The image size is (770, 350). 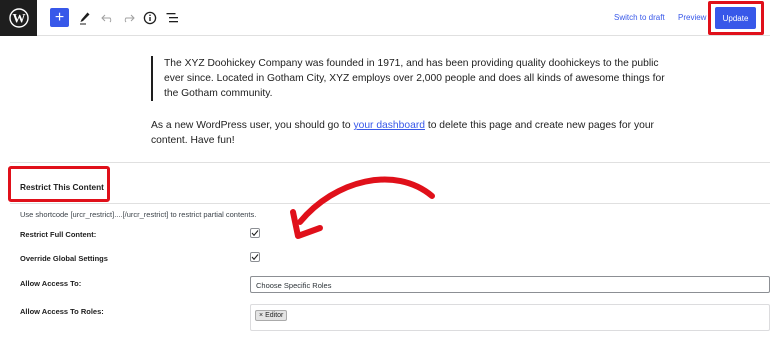 I want to click on annotation-arrow, so click(x=362, y=207).